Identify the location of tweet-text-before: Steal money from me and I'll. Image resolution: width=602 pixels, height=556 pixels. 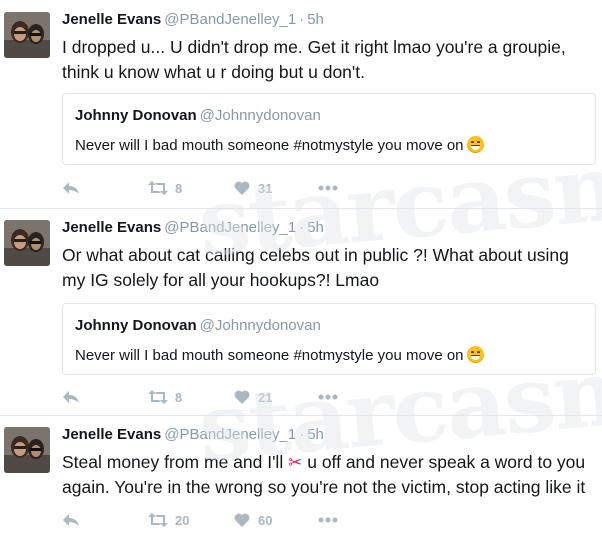
(173, 462).